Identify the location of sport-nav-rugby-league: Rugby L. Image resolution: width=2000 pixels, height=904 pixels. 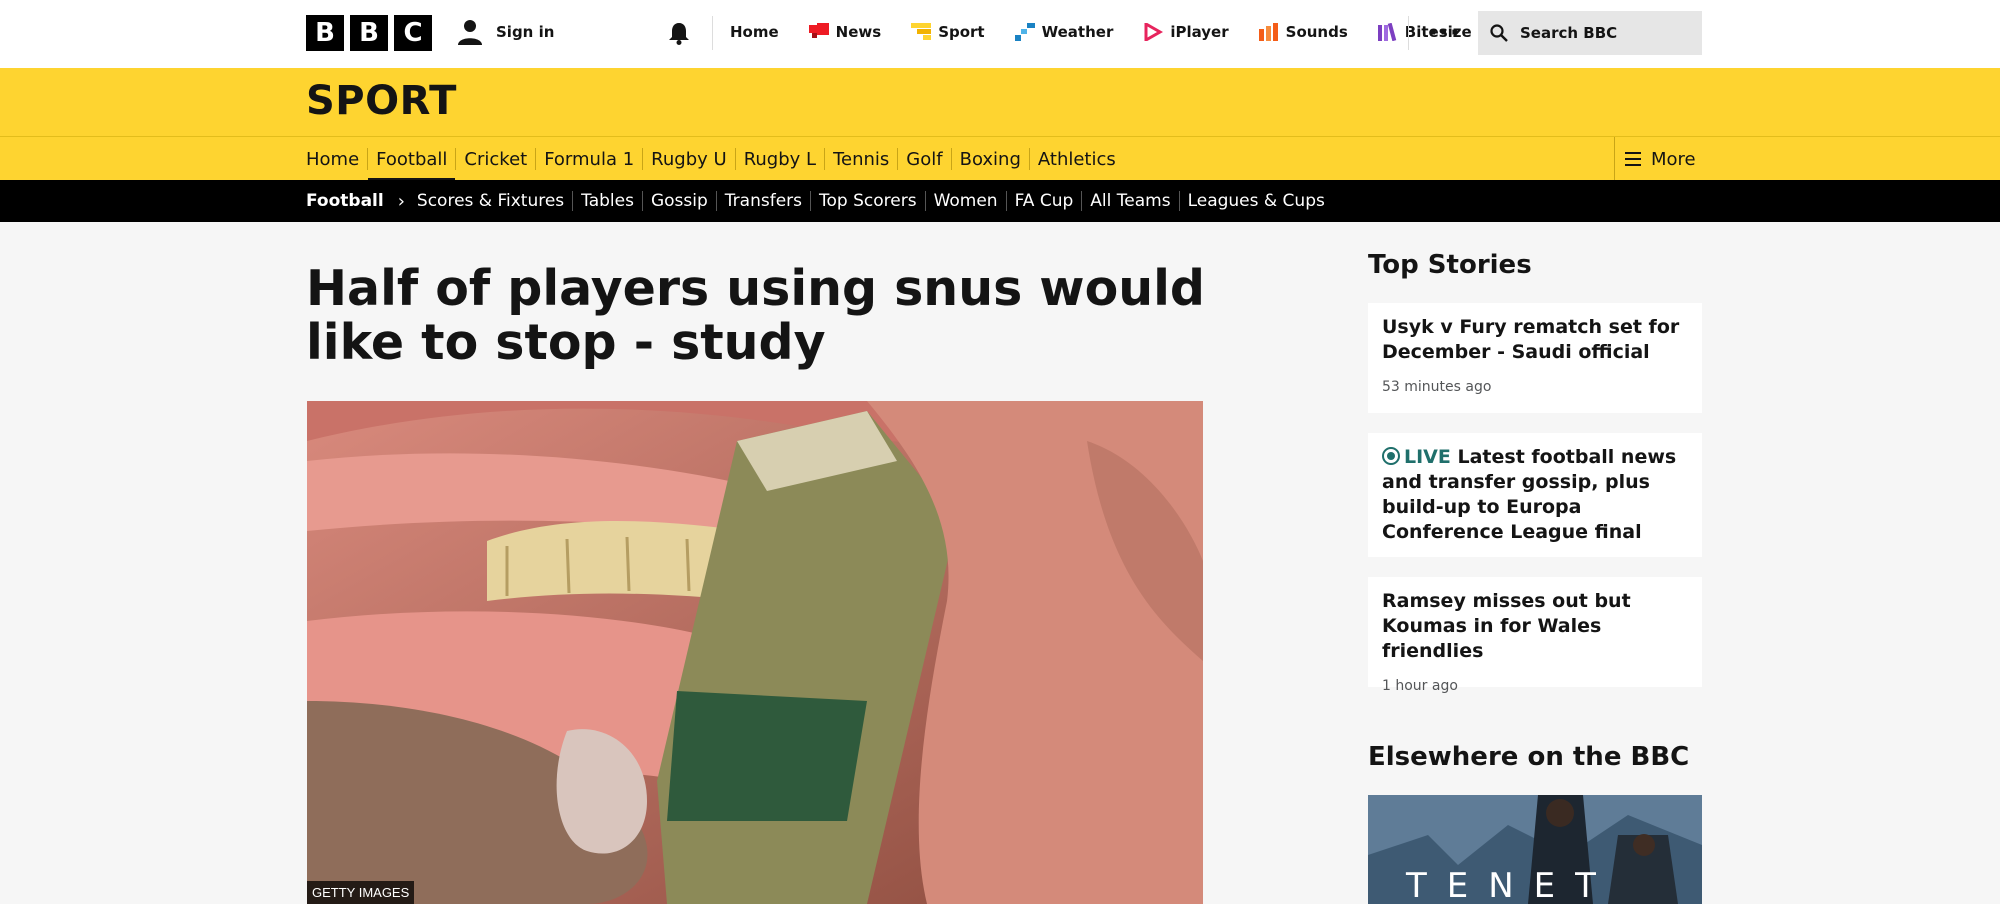
(779, 159).